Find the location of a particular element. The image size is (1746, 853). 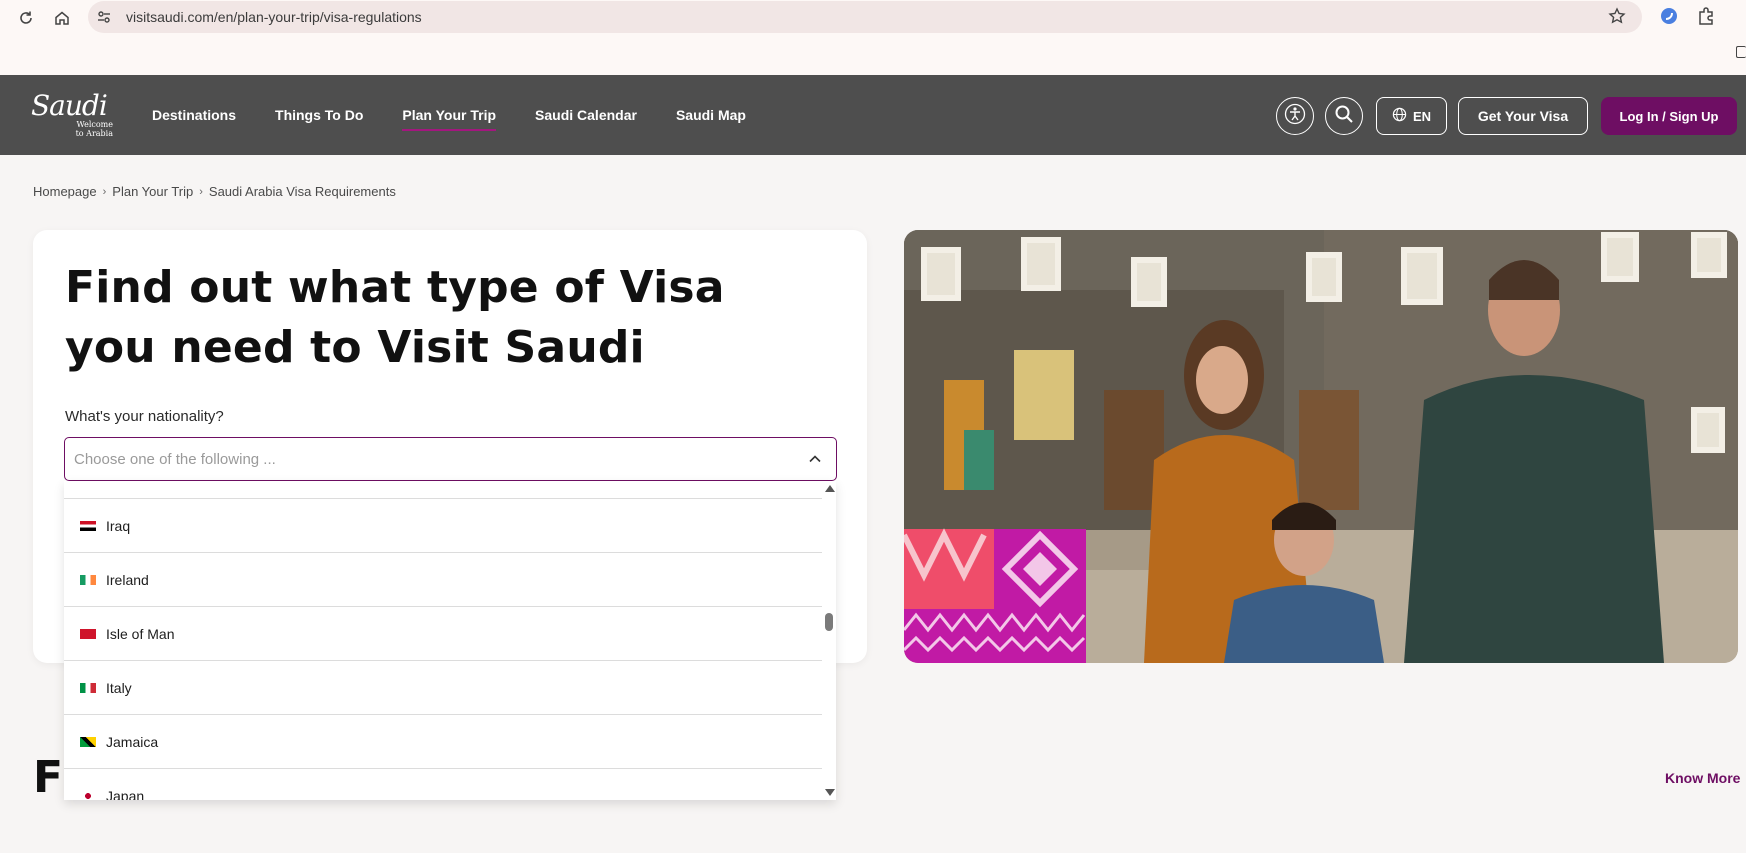

saudi-logo: Saudi Welcome to Arabia is located at coordinates (73, 116).